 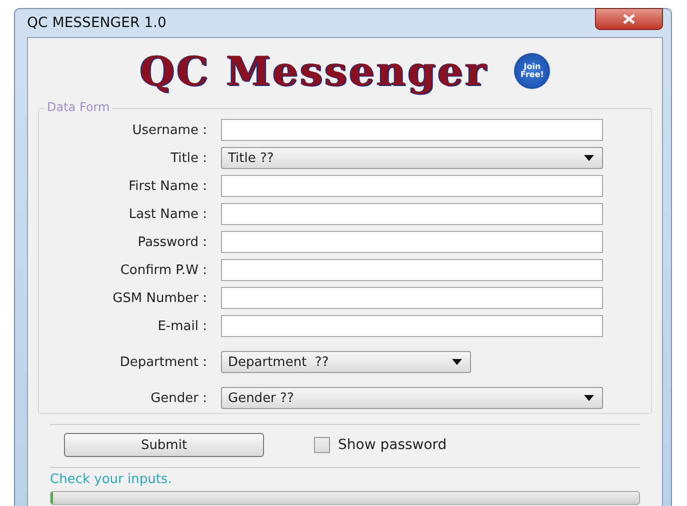 I want to click on close-icon, so click(x=629, y=19).